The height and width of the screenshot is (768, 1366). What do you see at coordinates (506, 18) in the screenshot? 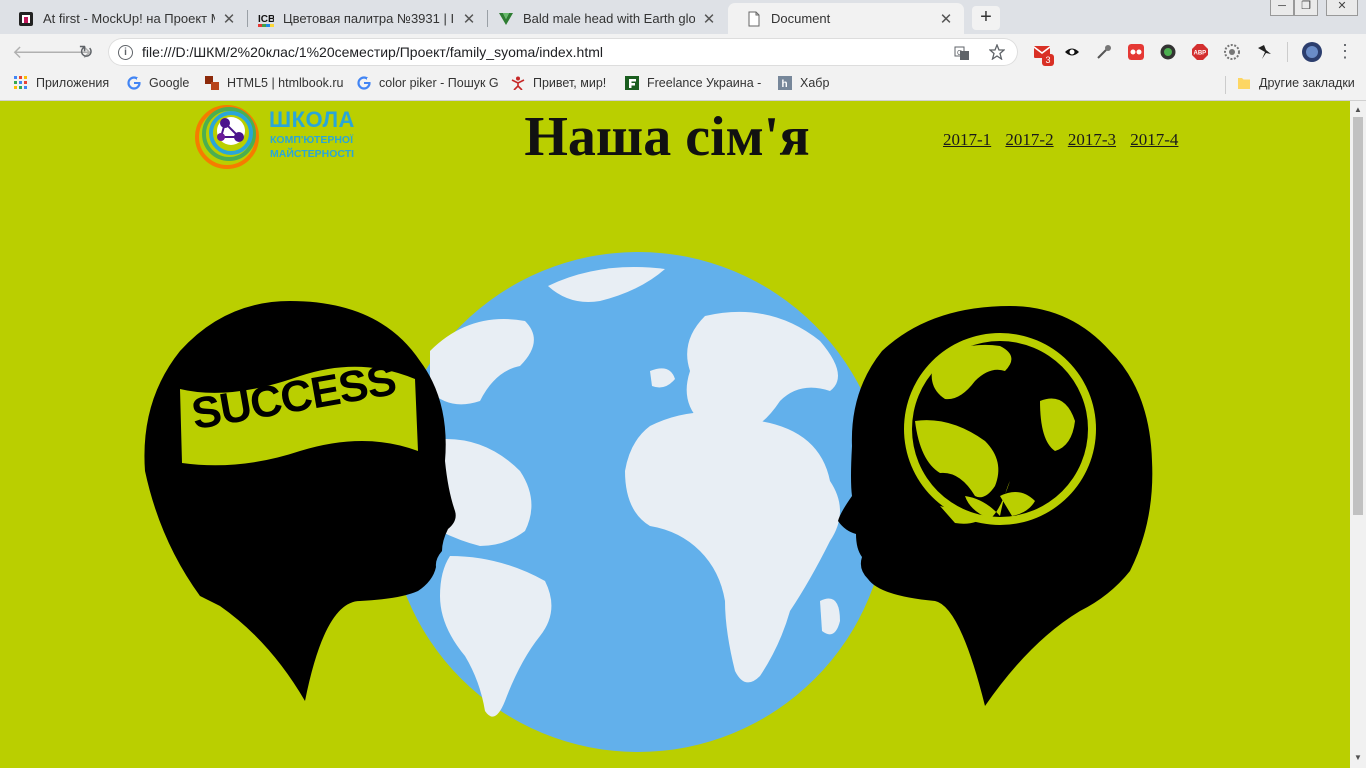
I see `tab-favicon-vector` at bounding box center [506, 18].